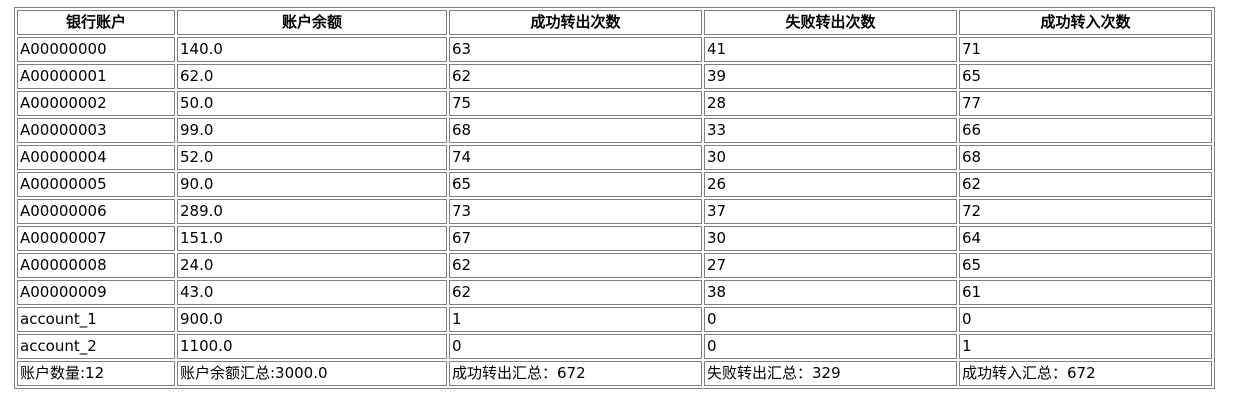 The image size is (1246, 400). Describe the element at coordinates (1085, 49) in the screenshot. I see `cell-success-in: 71` at that location.